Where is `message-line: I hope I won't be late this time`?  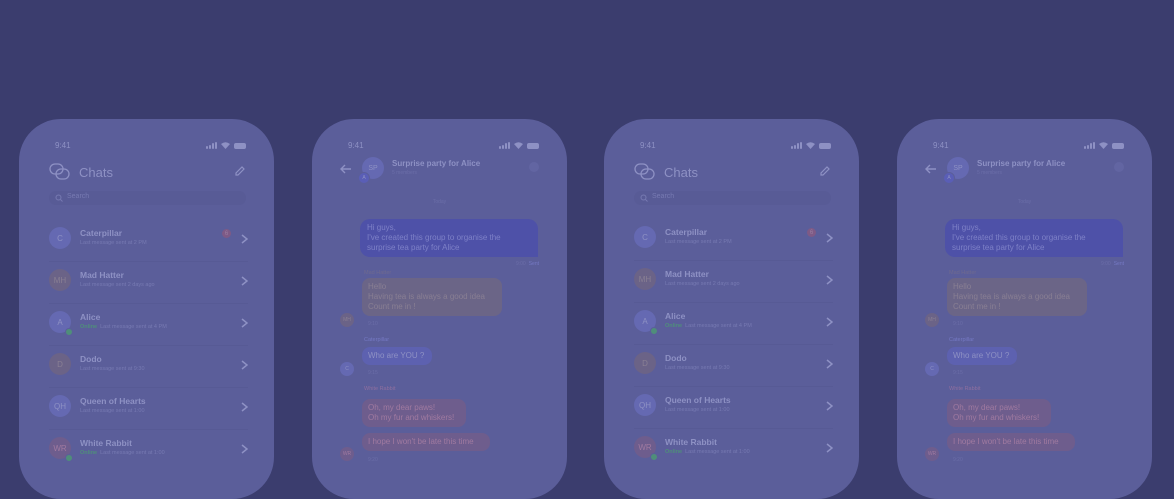
message-line: I hope I won't be late this time is located at coordinates (1006, 441).